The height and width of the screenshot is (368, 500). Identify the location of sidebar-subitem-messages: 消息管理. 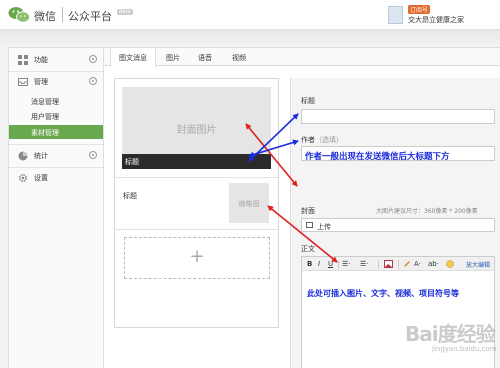
(56, 101).